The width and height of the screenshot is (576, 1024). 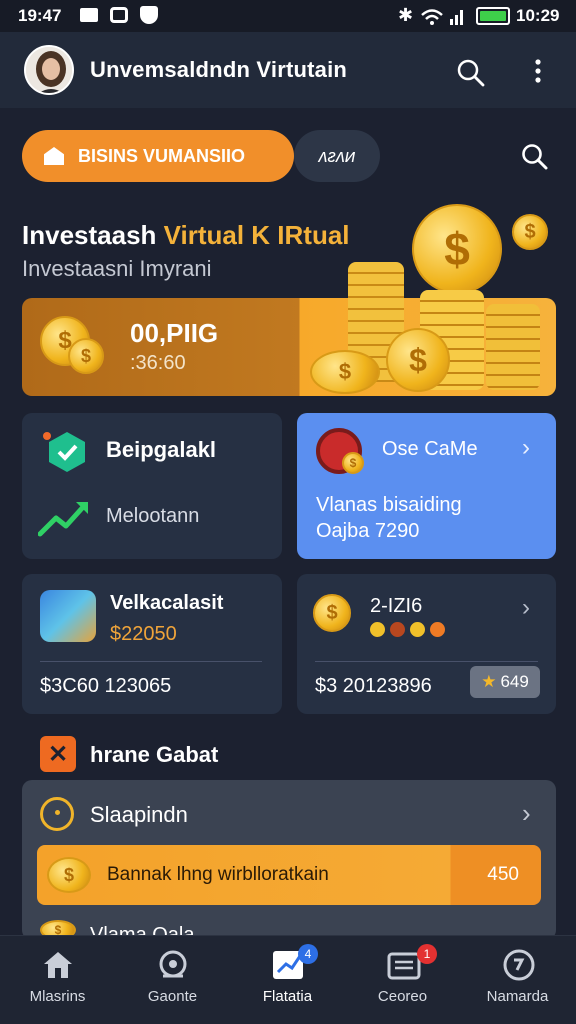 What do you see at coordinates (415, 630) in the screenshot?
I see `color-dots` at bounding box center [415, 630].